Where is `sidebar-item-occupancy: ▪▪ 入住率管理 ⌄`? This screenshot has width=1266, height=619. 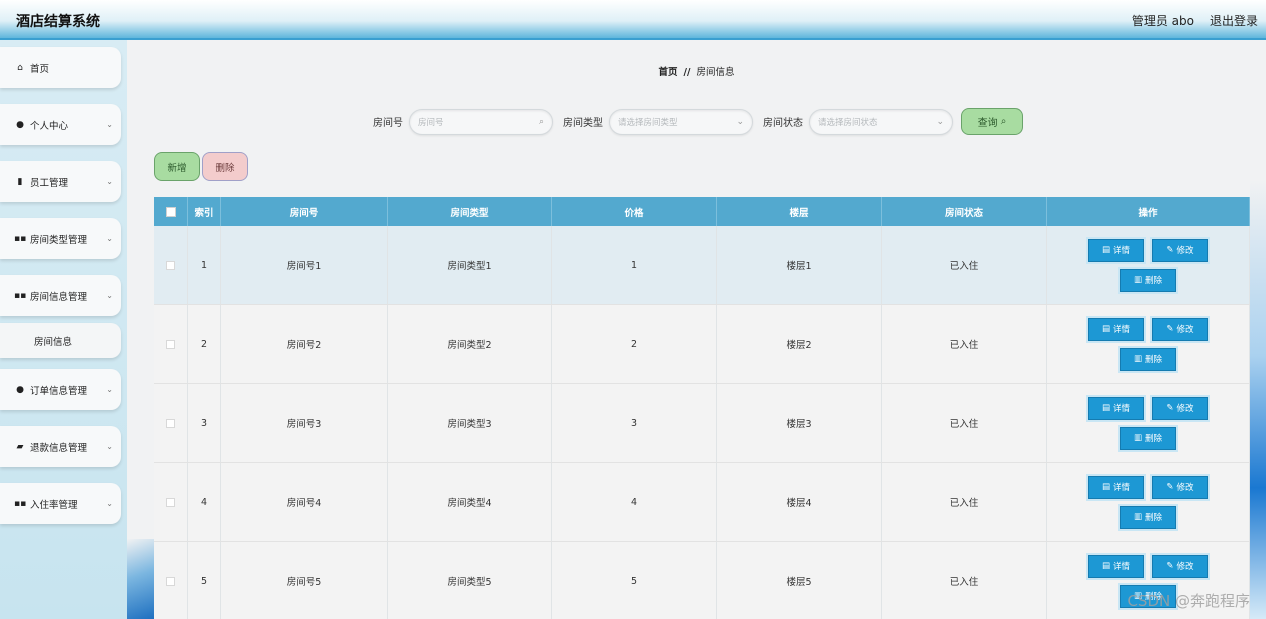 sidebar-item-occupancy: ▪▪ 入住率管理 ⌄ is located at coordinates (60, 503).